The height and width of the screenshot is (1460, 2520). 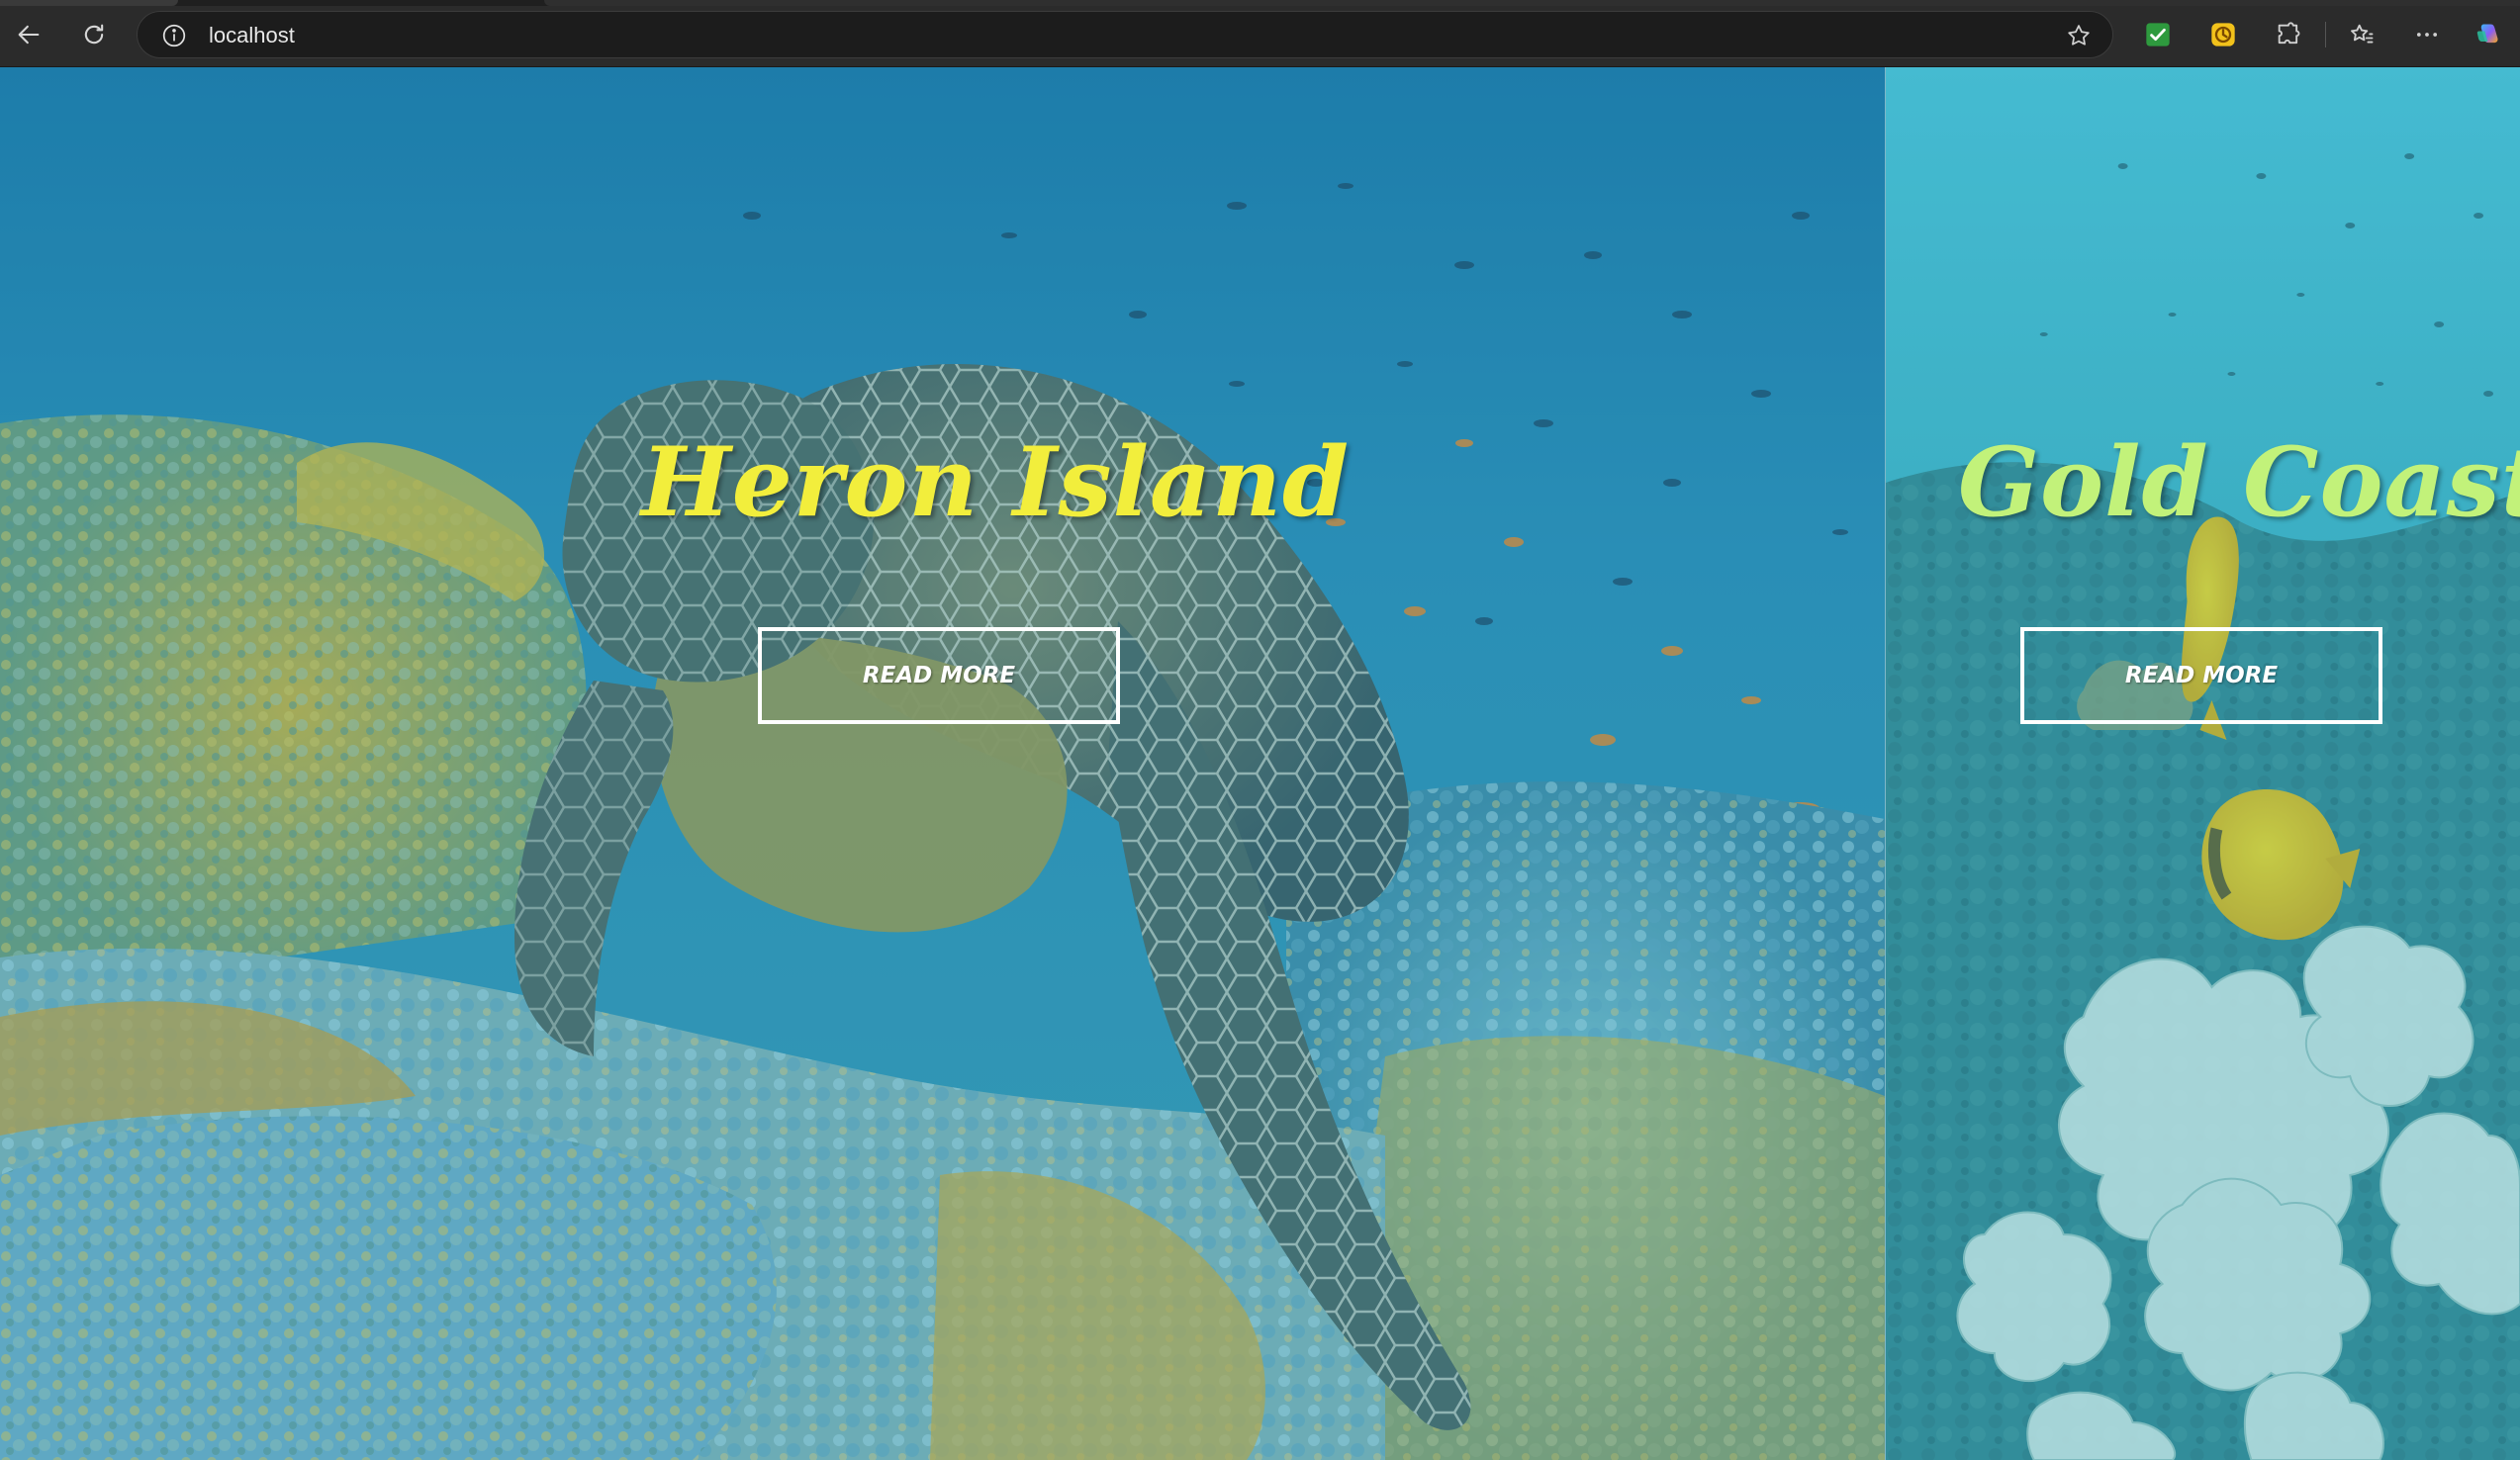 I want to click on gold-coast-read-more-button: READ MORE, so click(x=2201, y=675).